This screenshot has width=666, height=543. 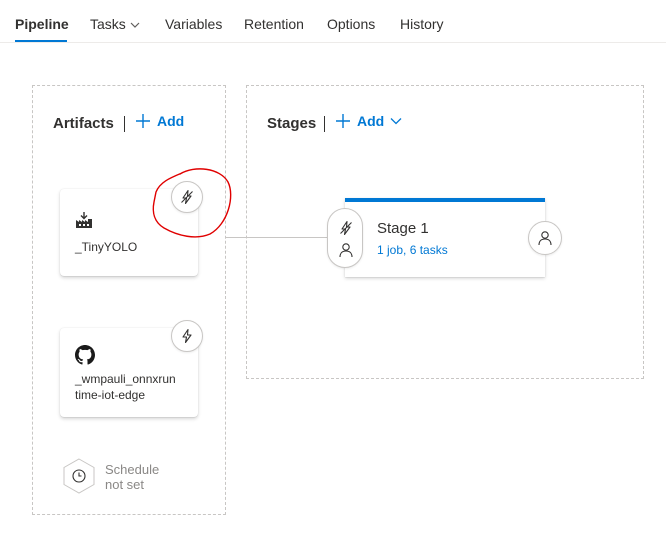 I want to click on nav-divider, so click(x=333, y=42).